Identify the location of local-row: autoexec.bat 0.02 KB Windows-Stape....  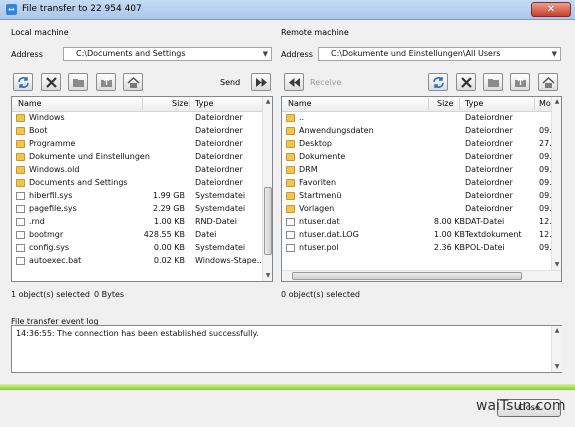
(142, 261).